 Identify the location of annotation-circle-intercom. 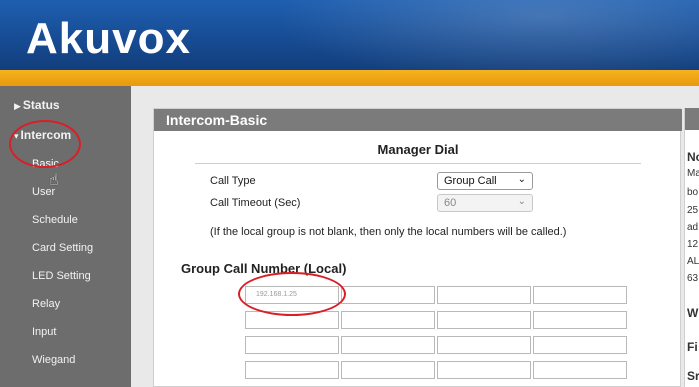
(45, 144).